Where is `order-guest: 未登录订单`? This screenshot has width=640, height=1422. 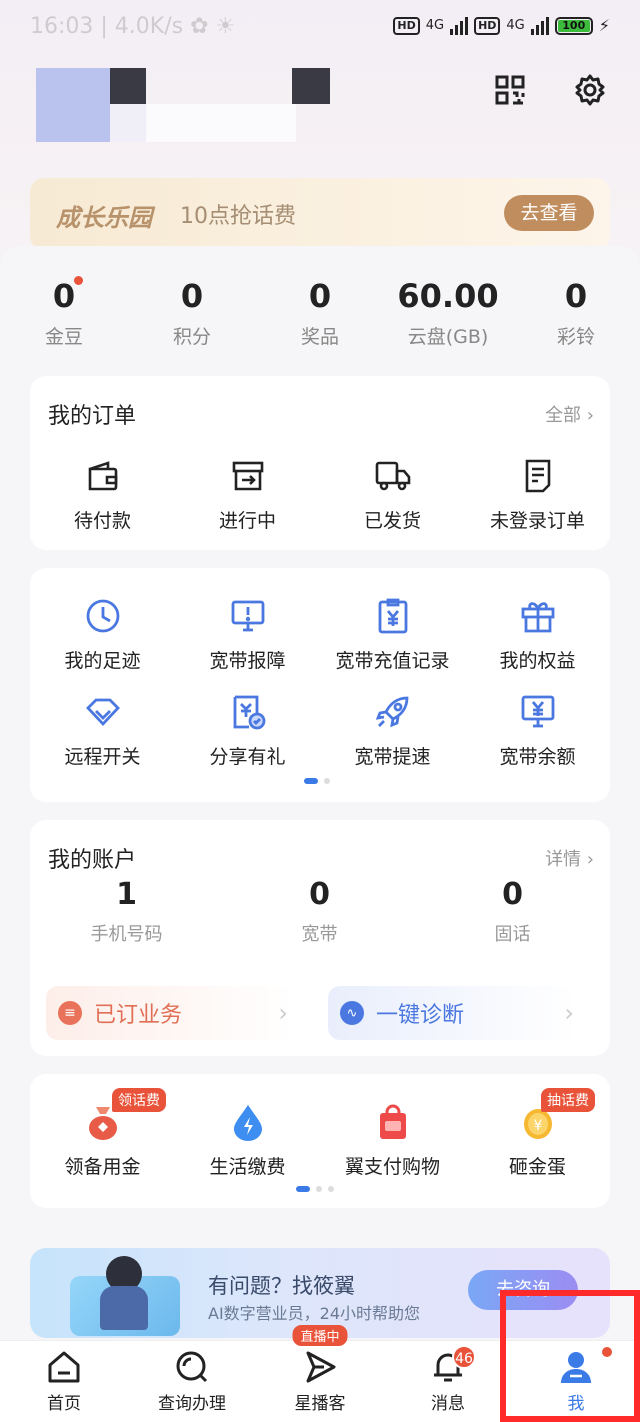 order-guest: 未登录订单 is located at coordinates (537, 493).